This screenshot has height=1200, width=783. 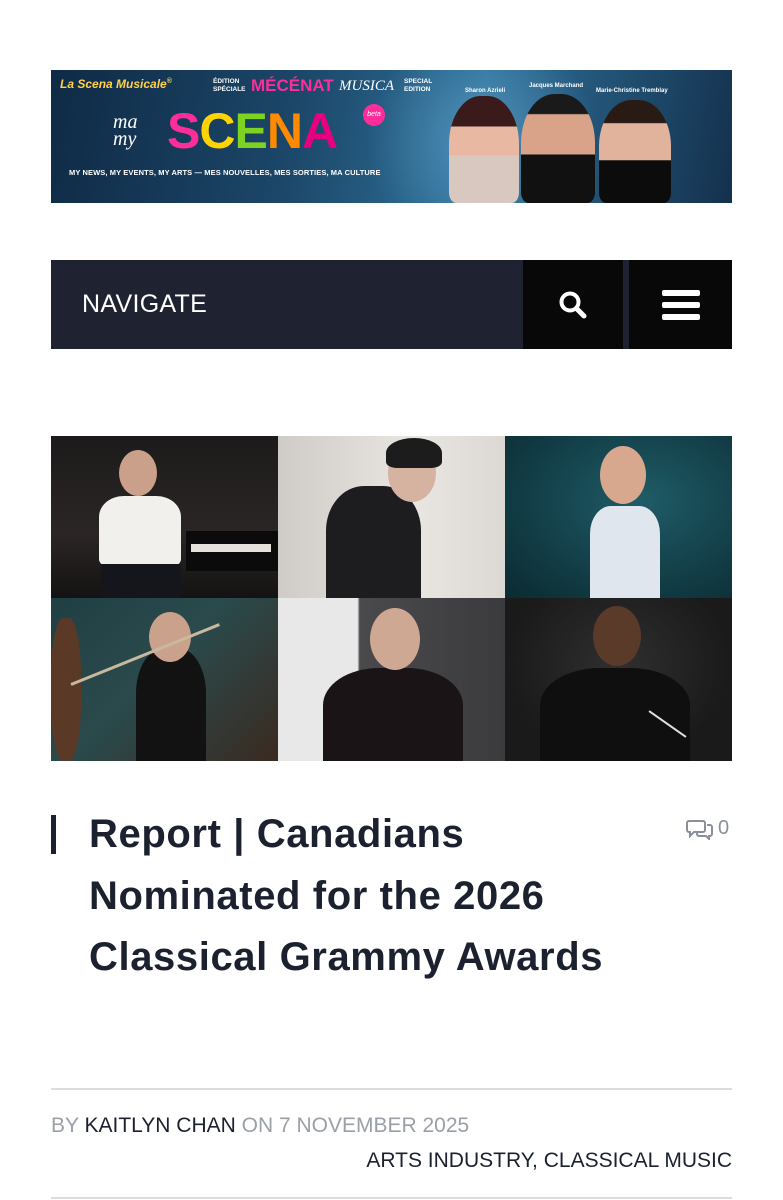 What do you see at coordinates (141, 581) in the screenshot?
I see `figure-legs` at bounding box center [141, 581].